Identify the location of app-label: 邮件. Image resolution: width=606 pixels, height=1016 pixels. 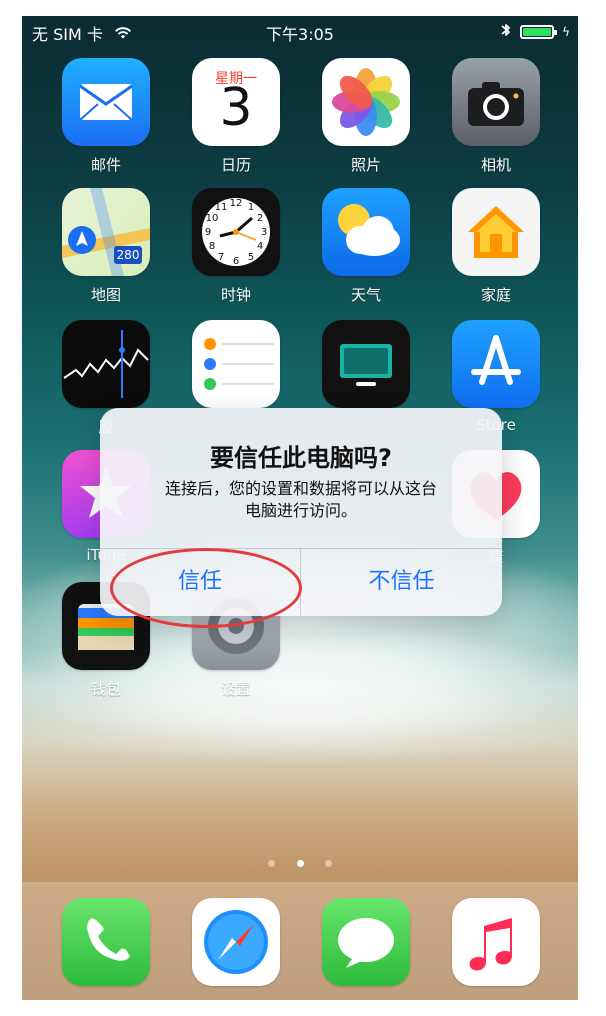
(105, 165).